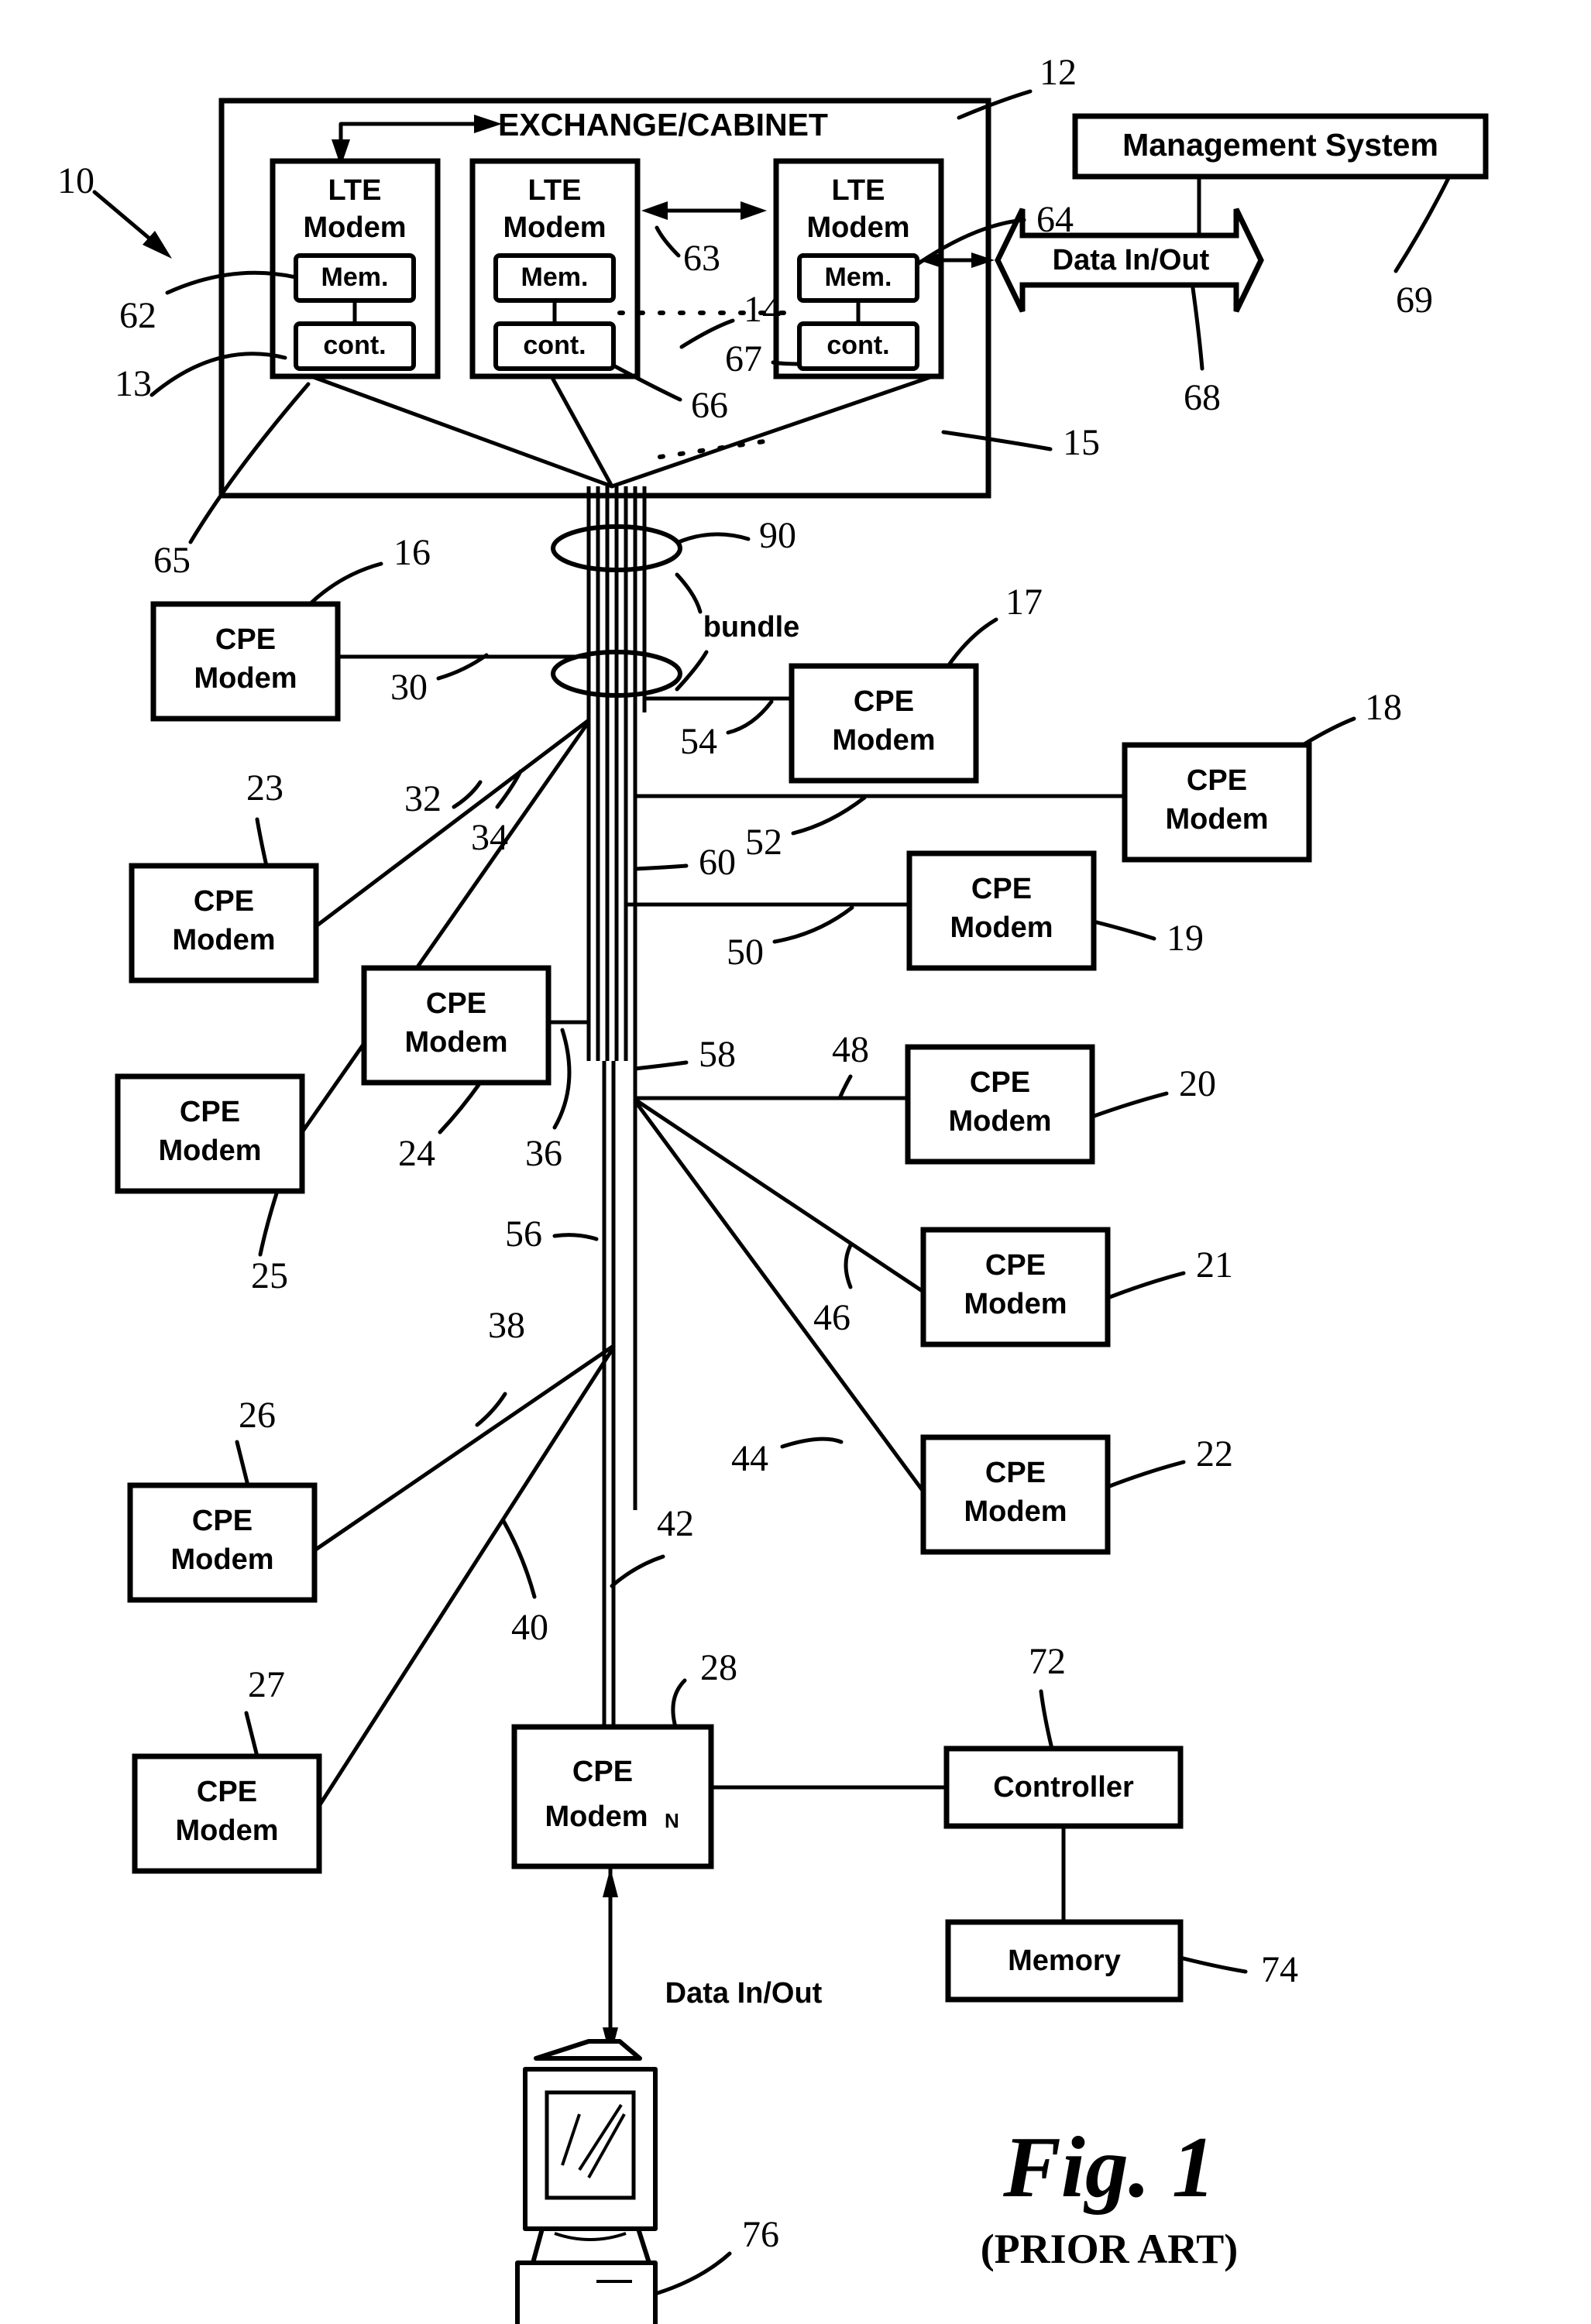  Describe the element at coordinates (1202, 397) in the screenshot. I see `ref-68: 68` at that location.